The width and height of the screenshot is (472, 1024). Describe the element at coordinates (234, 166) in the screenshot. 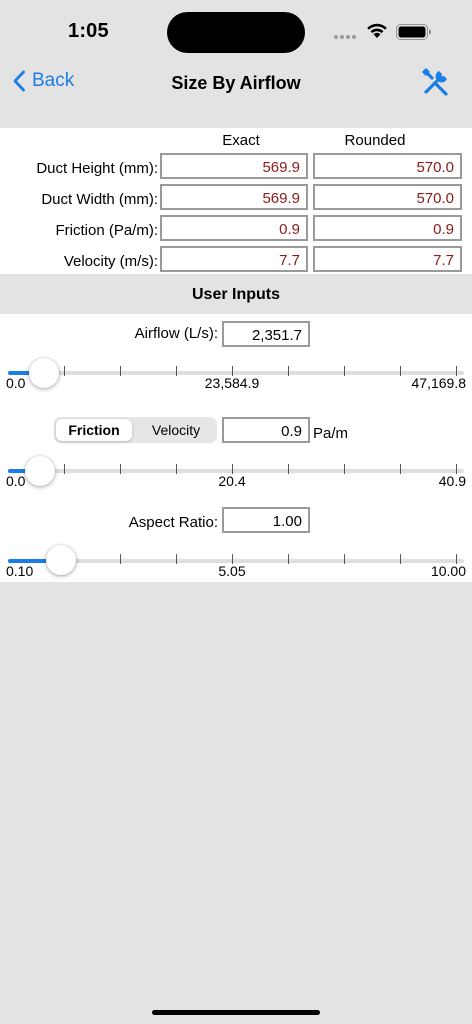

I see `duct-height-exact: 569.9` at that location.